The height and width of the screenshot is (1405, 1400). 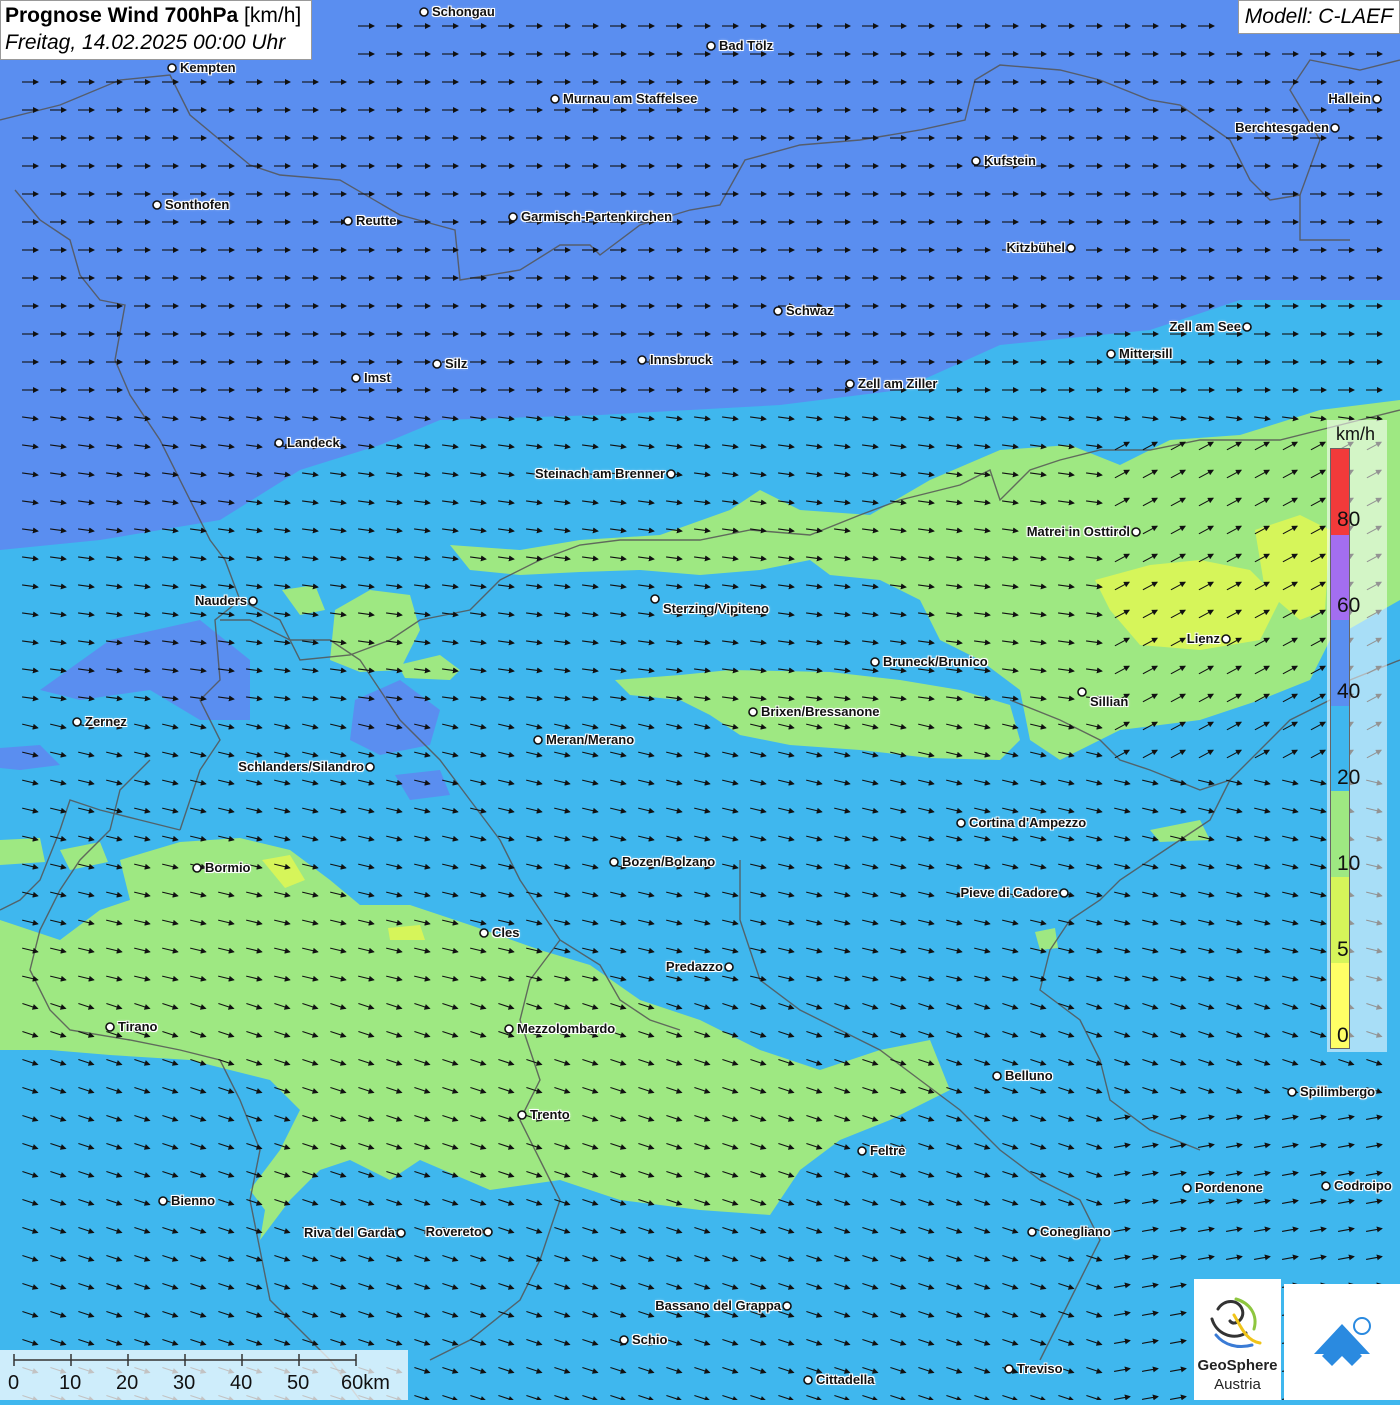 What do you see at coordinates (138, 1026) in the screenshot?
I see `city-label: Tirano` at bounding box center [138, 1026].